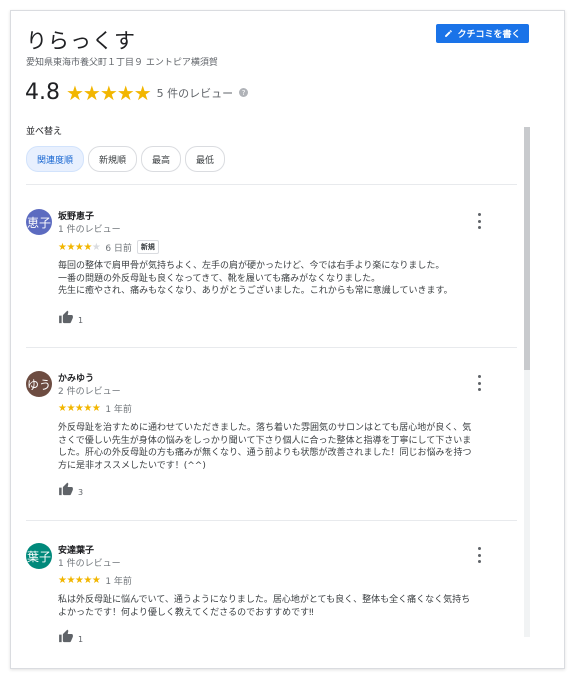 Image resolution: width=571 pixels, height=675 pixels. I want to click on avatar: ゆう, so click(39, 384).